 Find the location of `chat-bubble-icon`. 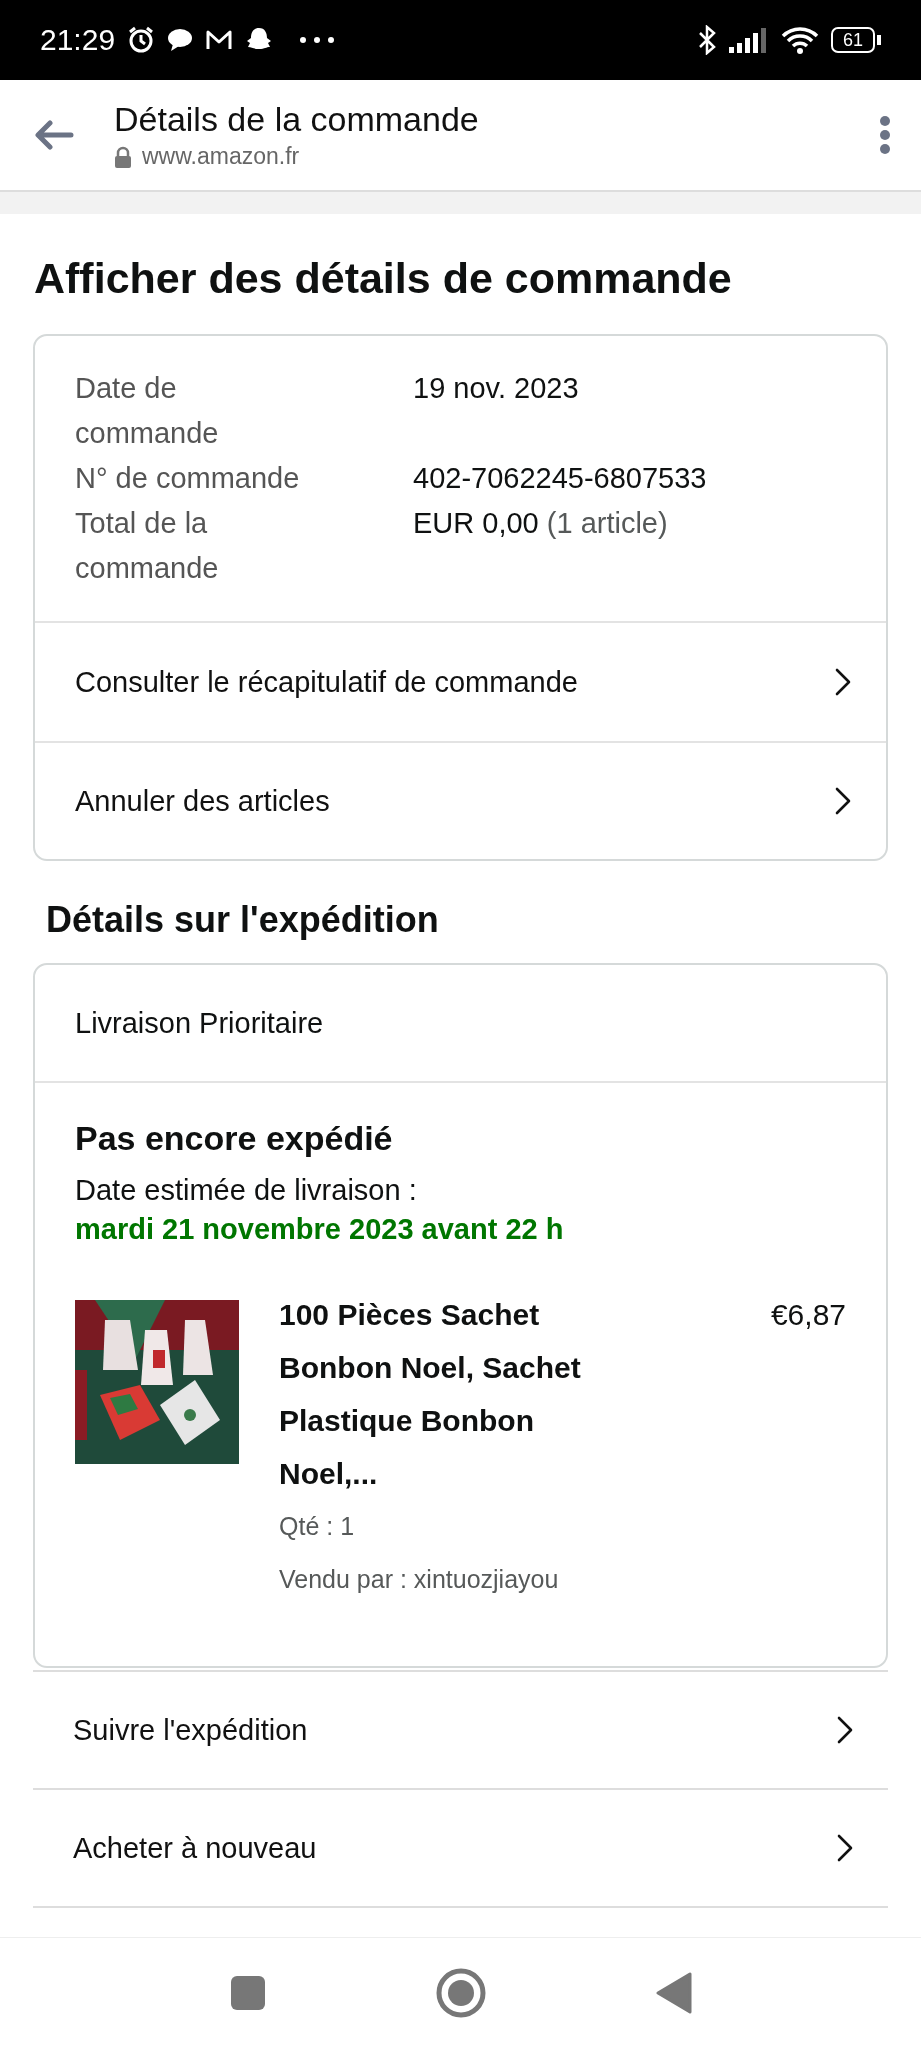

chat-bubble-icon is located at coordinates (180, 40).